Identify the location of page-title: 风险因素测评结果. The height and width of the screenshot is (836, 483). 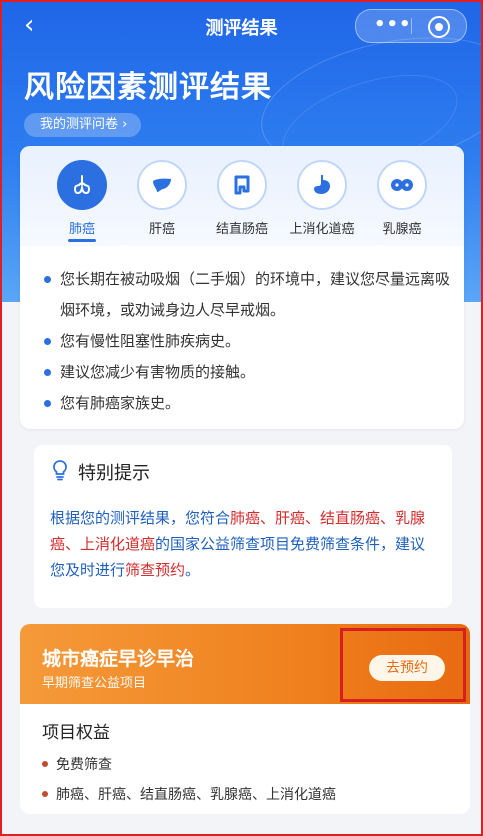
(148, 87).